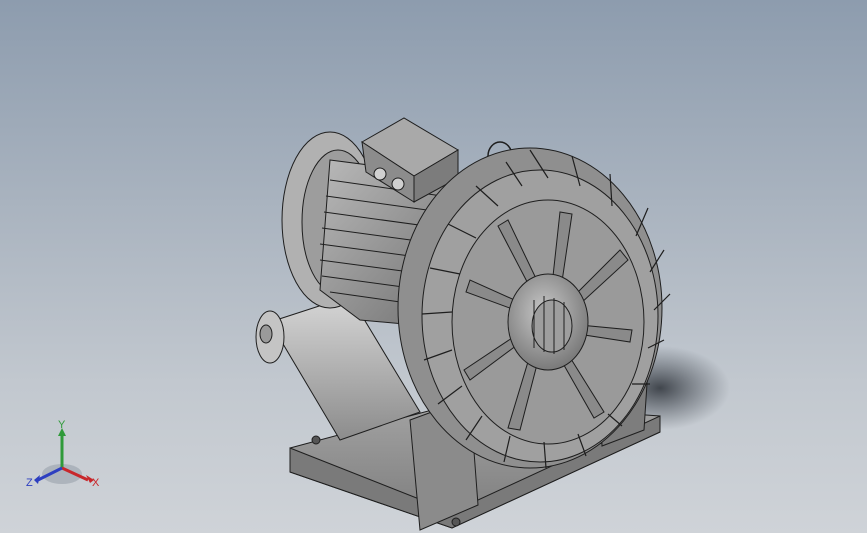 Image resolution: width=867 pixels, height=533 pixels. I want to click on impeller-hub, so click(548, 322).